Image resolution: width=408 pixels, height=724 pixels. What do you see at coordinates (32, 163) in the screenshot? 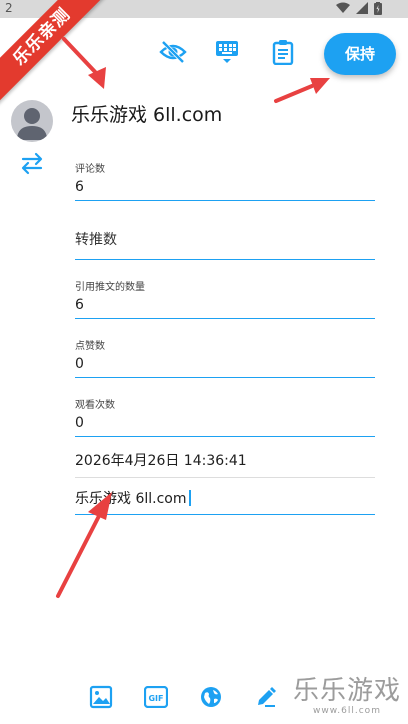
I see `swap-icon` at bounding box center [32, 163].